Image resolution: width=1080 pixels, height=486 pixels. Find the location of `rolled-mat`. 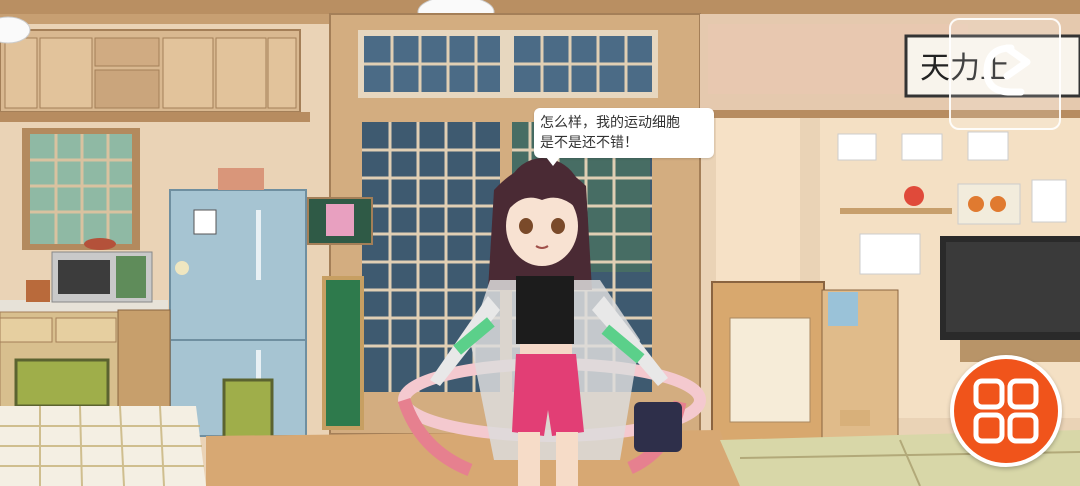

rolled-mat is located at coordinates (343, 353).